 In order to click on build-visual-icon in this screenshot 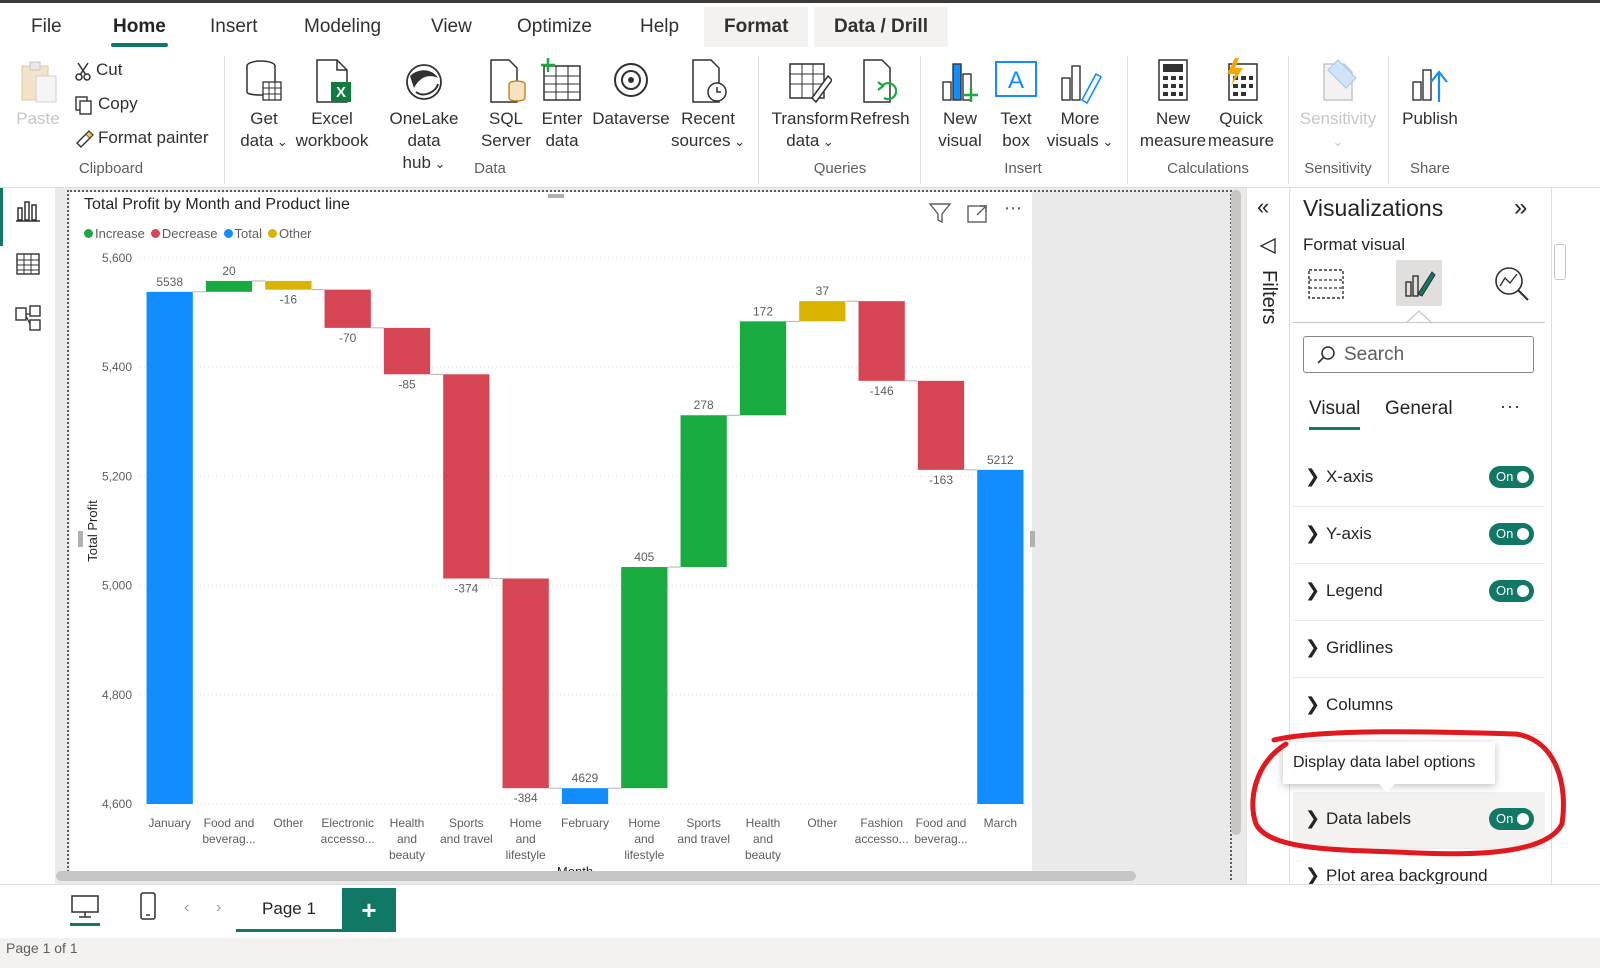, I will do `click(1326, 284)`.